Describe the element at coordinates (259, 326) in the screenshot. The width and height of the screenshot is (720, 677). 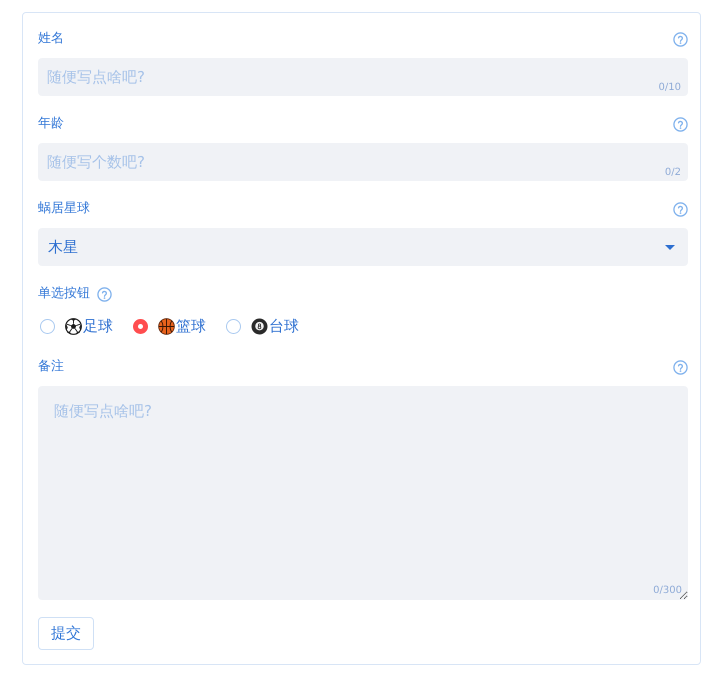
I see `billiard-ball-icon` at that location.